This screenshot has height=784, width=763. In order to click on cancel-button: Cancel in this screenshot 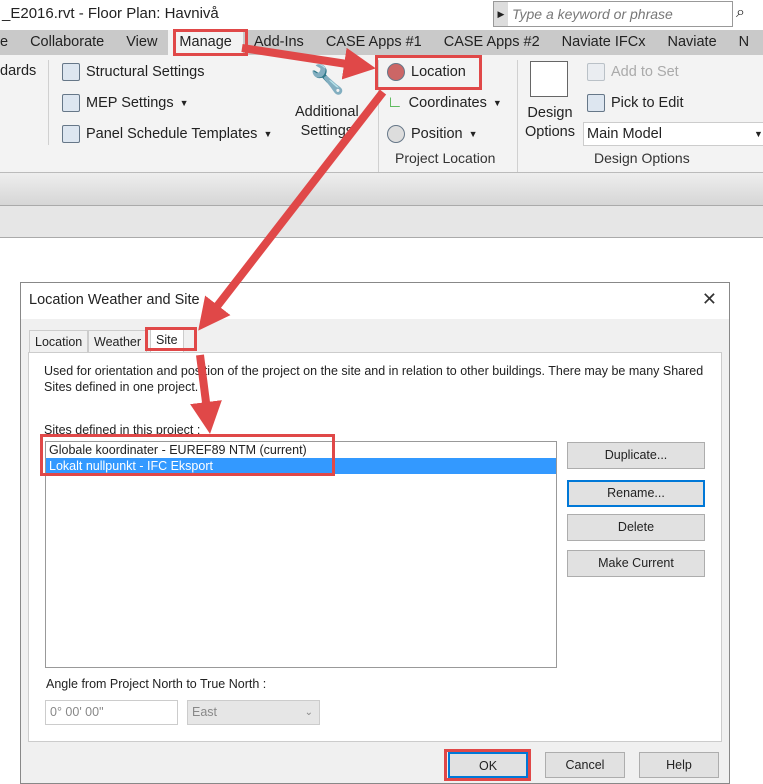, I will do `click(585, 765)`.